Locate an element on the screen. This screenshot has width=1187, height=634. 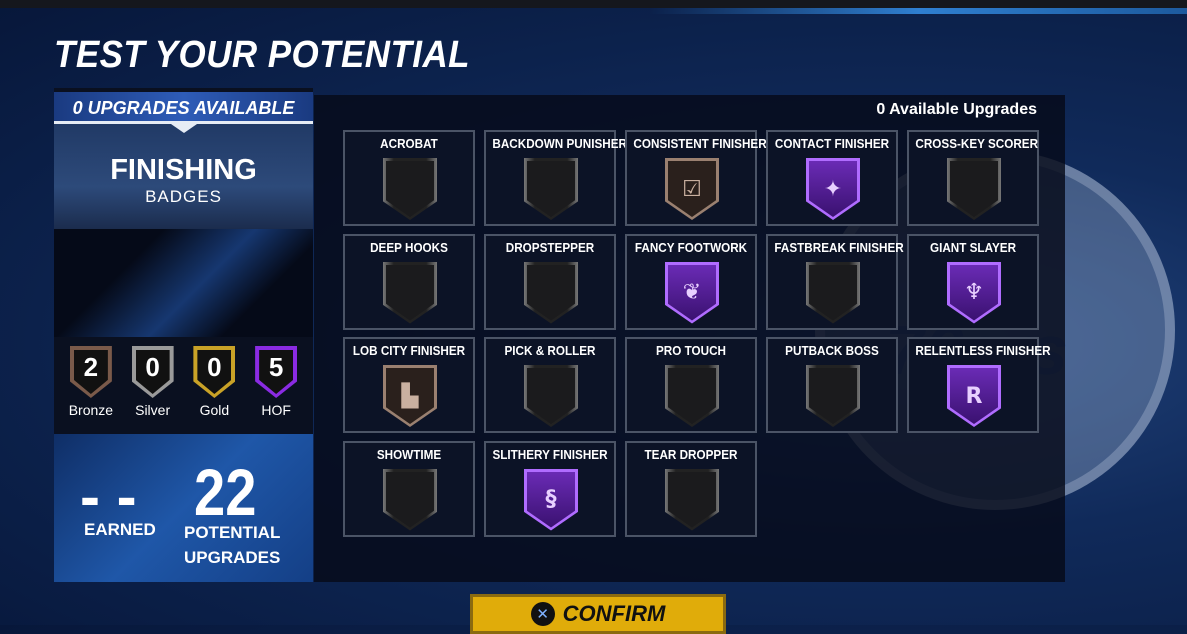
badge-name: BACKDOWN PUNISHER is located at coordinates (559, 143).